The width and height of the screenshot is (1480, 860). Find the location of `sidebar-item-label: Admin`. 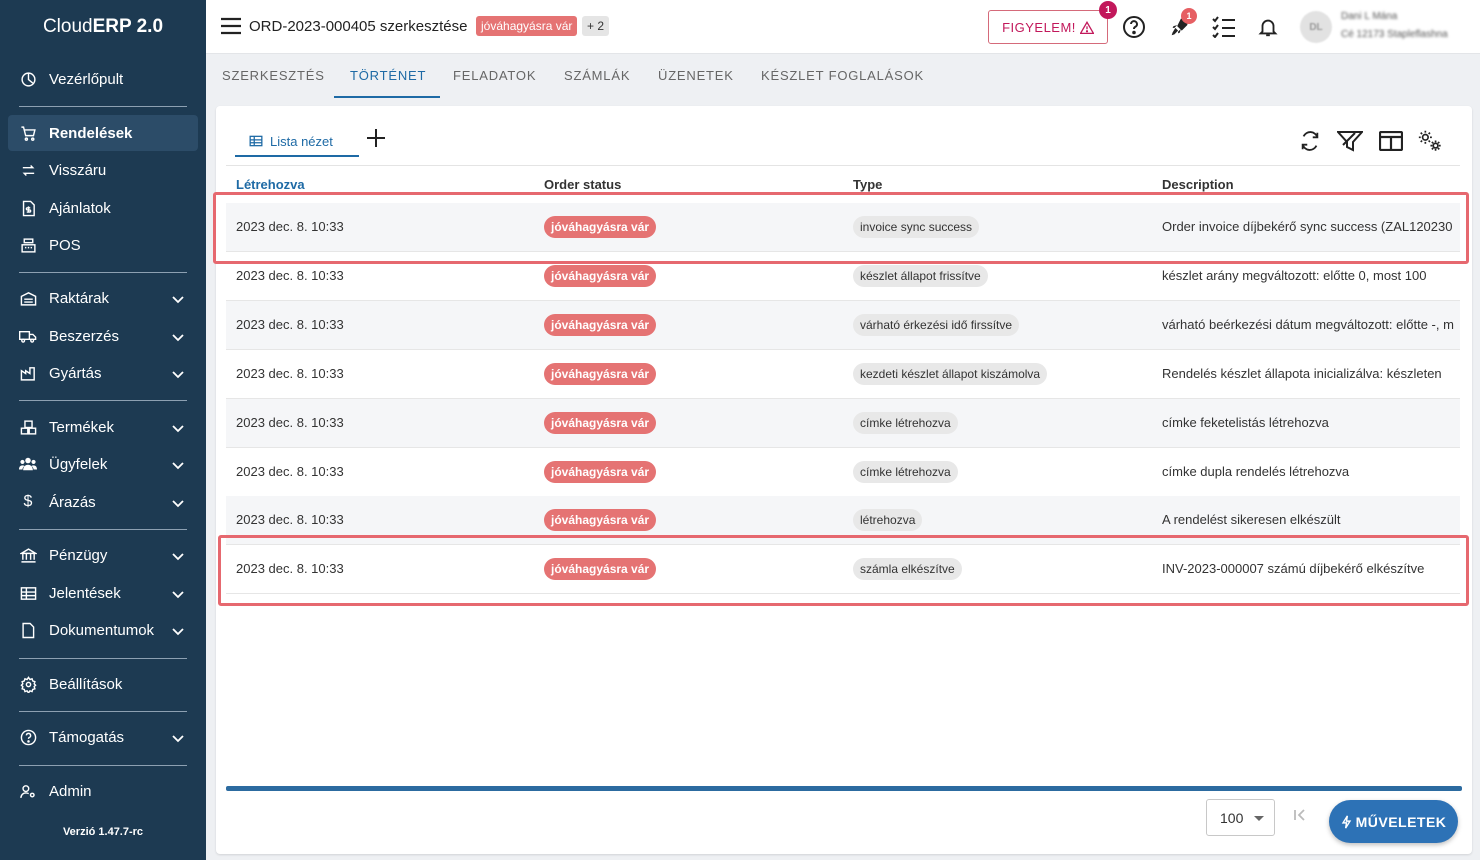

sidebar-item-label: Admin is located at coordinates (70, 791).